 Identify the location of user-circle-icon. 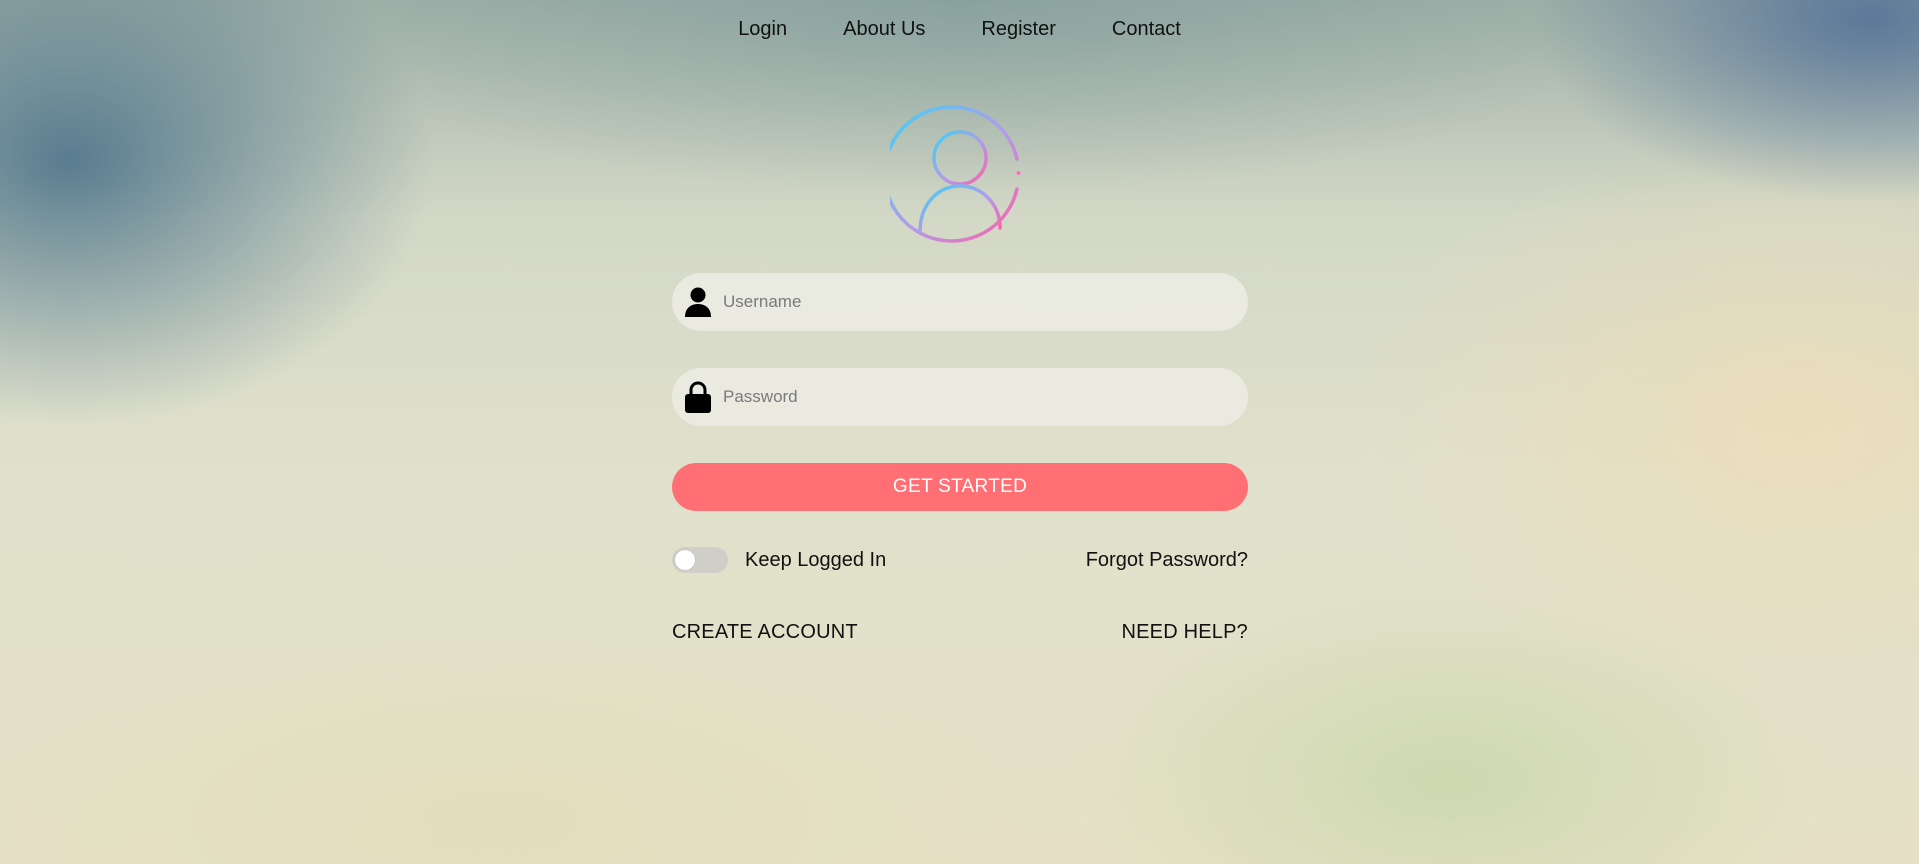
(956, 174).